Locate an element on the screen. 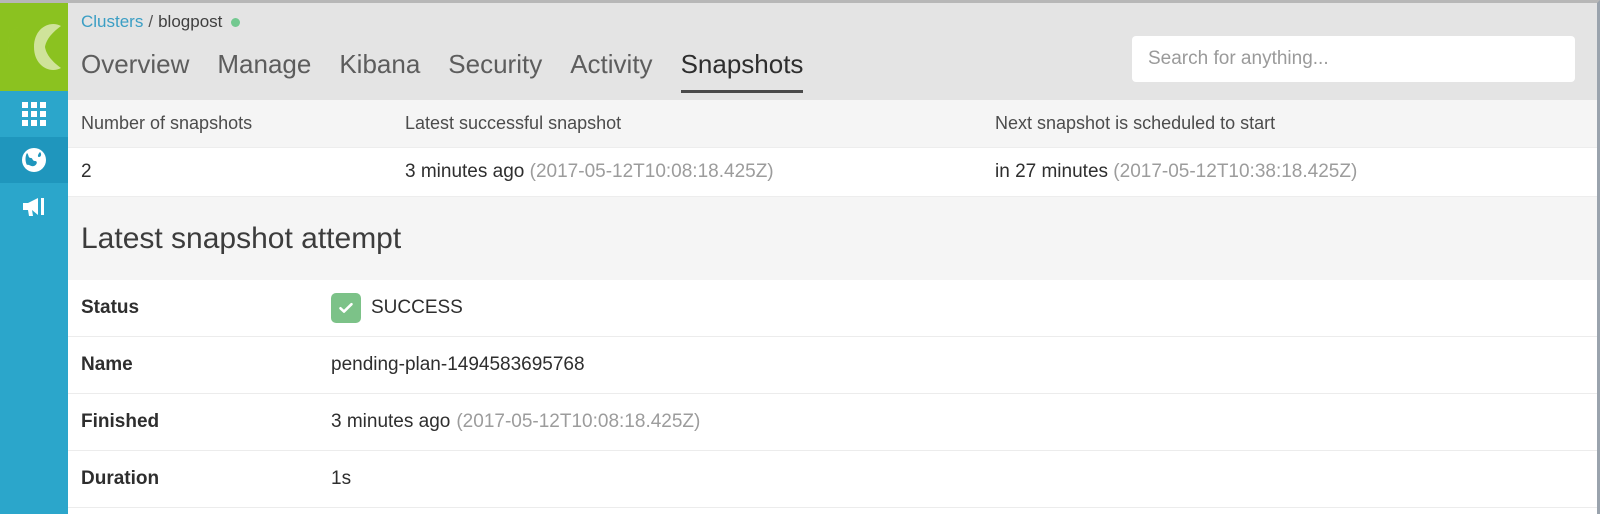  status-badge-text: SUCCESS is located at coordinates (417, 307).